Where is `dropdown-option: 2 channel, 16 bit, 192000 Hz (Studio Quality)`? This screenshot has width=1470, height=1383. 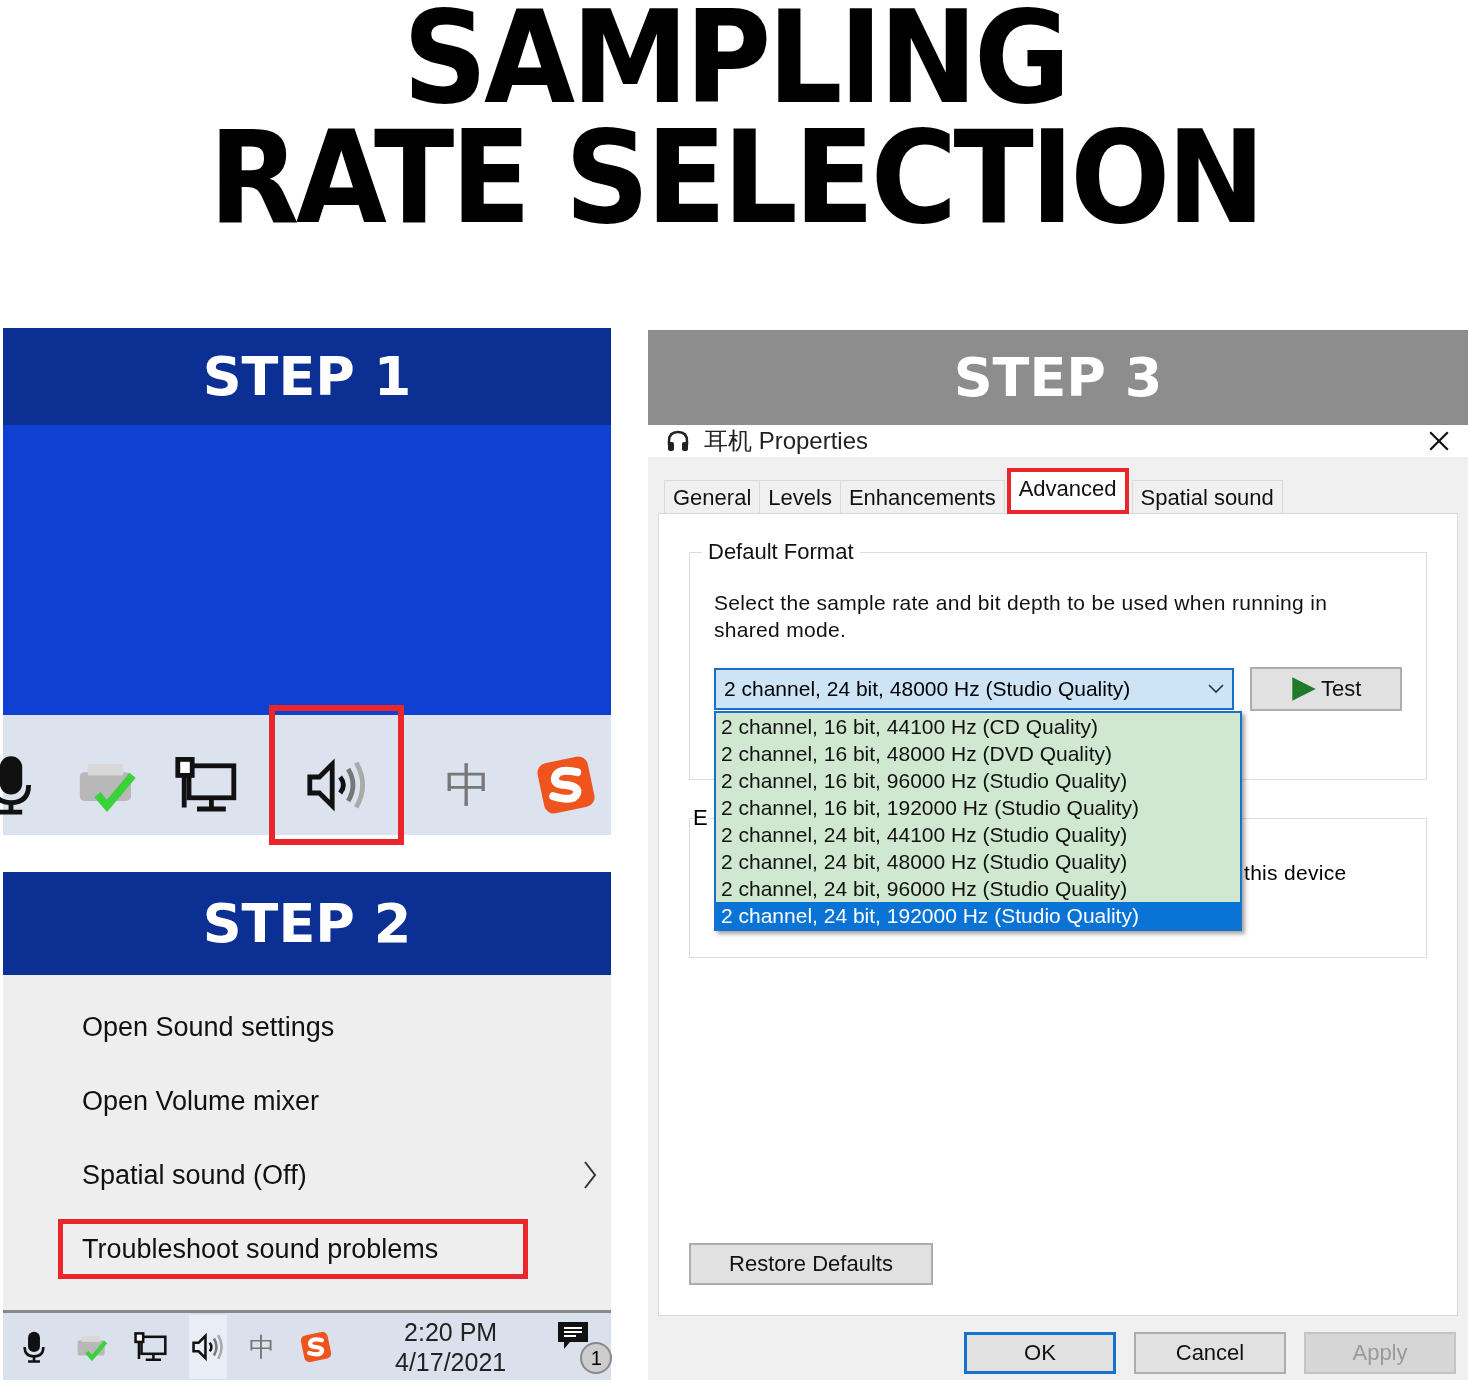
dropdown-option: 2 channel, 16 bit, 192000 Hz (Studio Quality) is located at coordinates (978, 807).